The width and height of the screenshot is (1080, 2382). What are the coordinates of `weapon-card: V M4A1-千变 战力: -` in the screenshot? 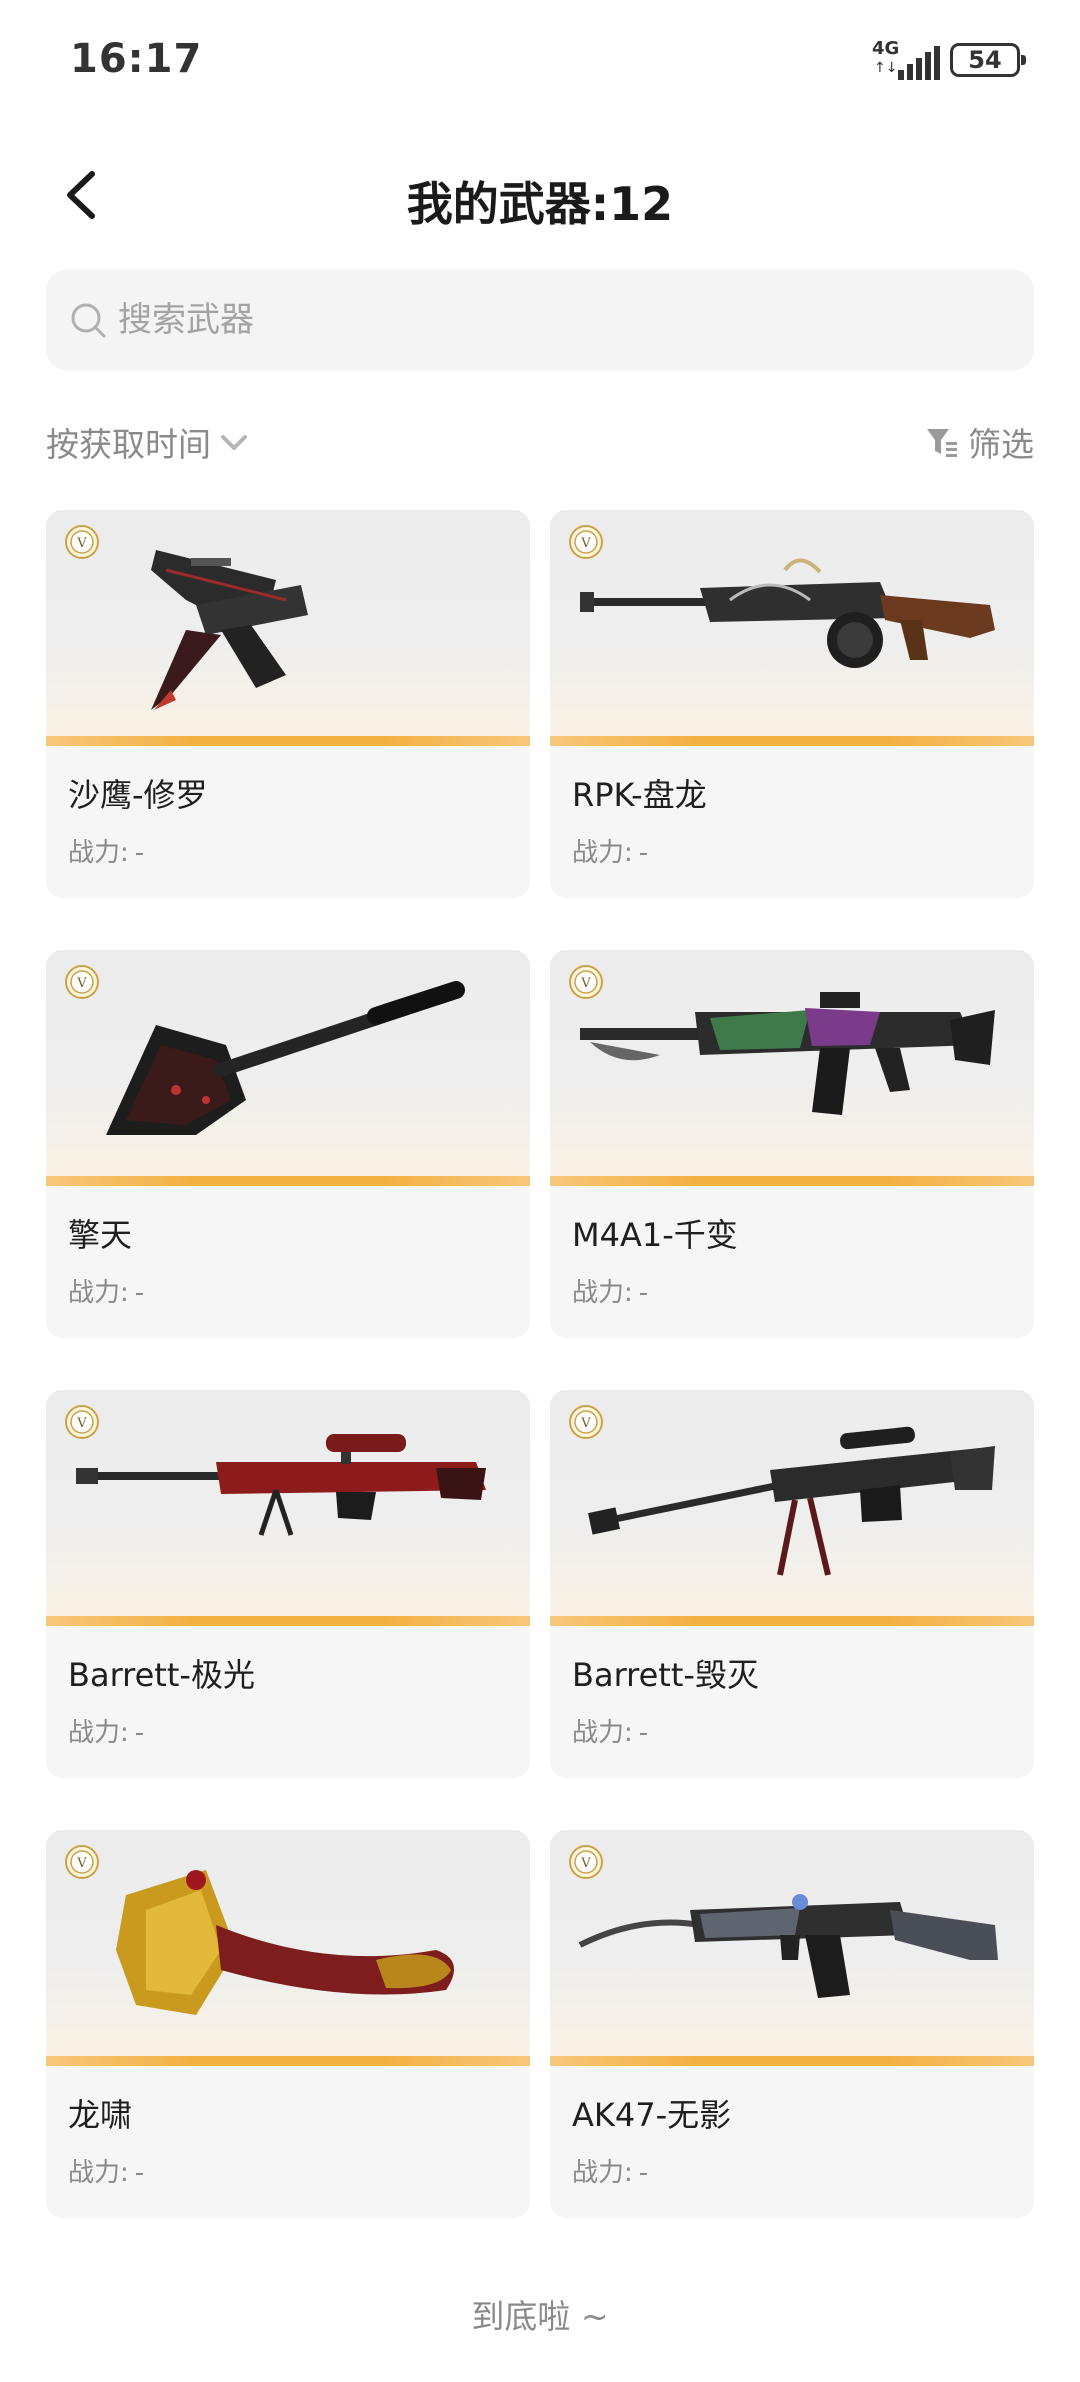 It's located at (792, 1144).